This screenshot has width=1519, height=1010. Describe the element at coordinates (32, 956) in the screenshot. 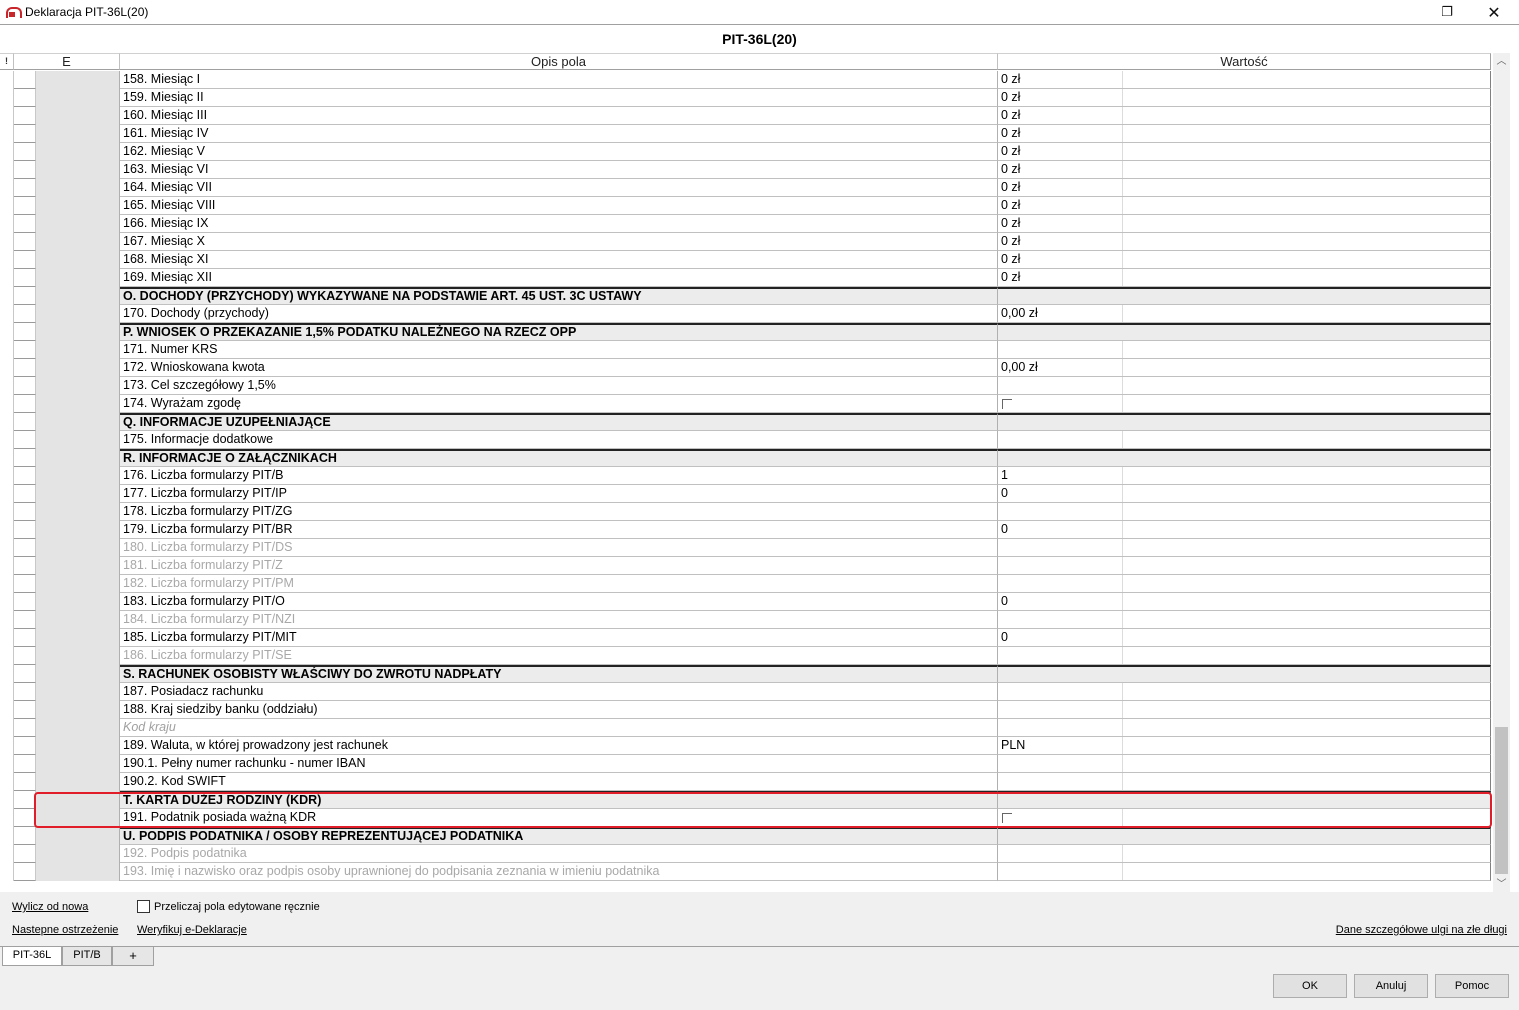

I see `tab-pit-36l: PIT-36L` at that location.